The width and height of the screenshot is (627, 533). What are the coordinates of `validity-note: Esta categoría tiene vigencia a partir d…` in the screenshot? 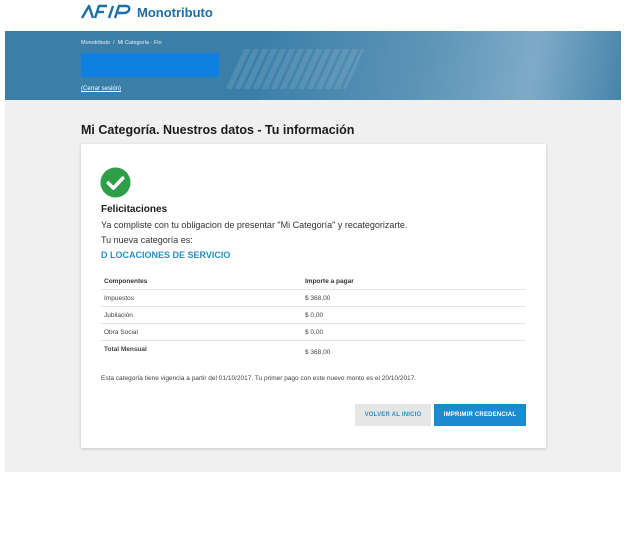 It's located at (259, 378).